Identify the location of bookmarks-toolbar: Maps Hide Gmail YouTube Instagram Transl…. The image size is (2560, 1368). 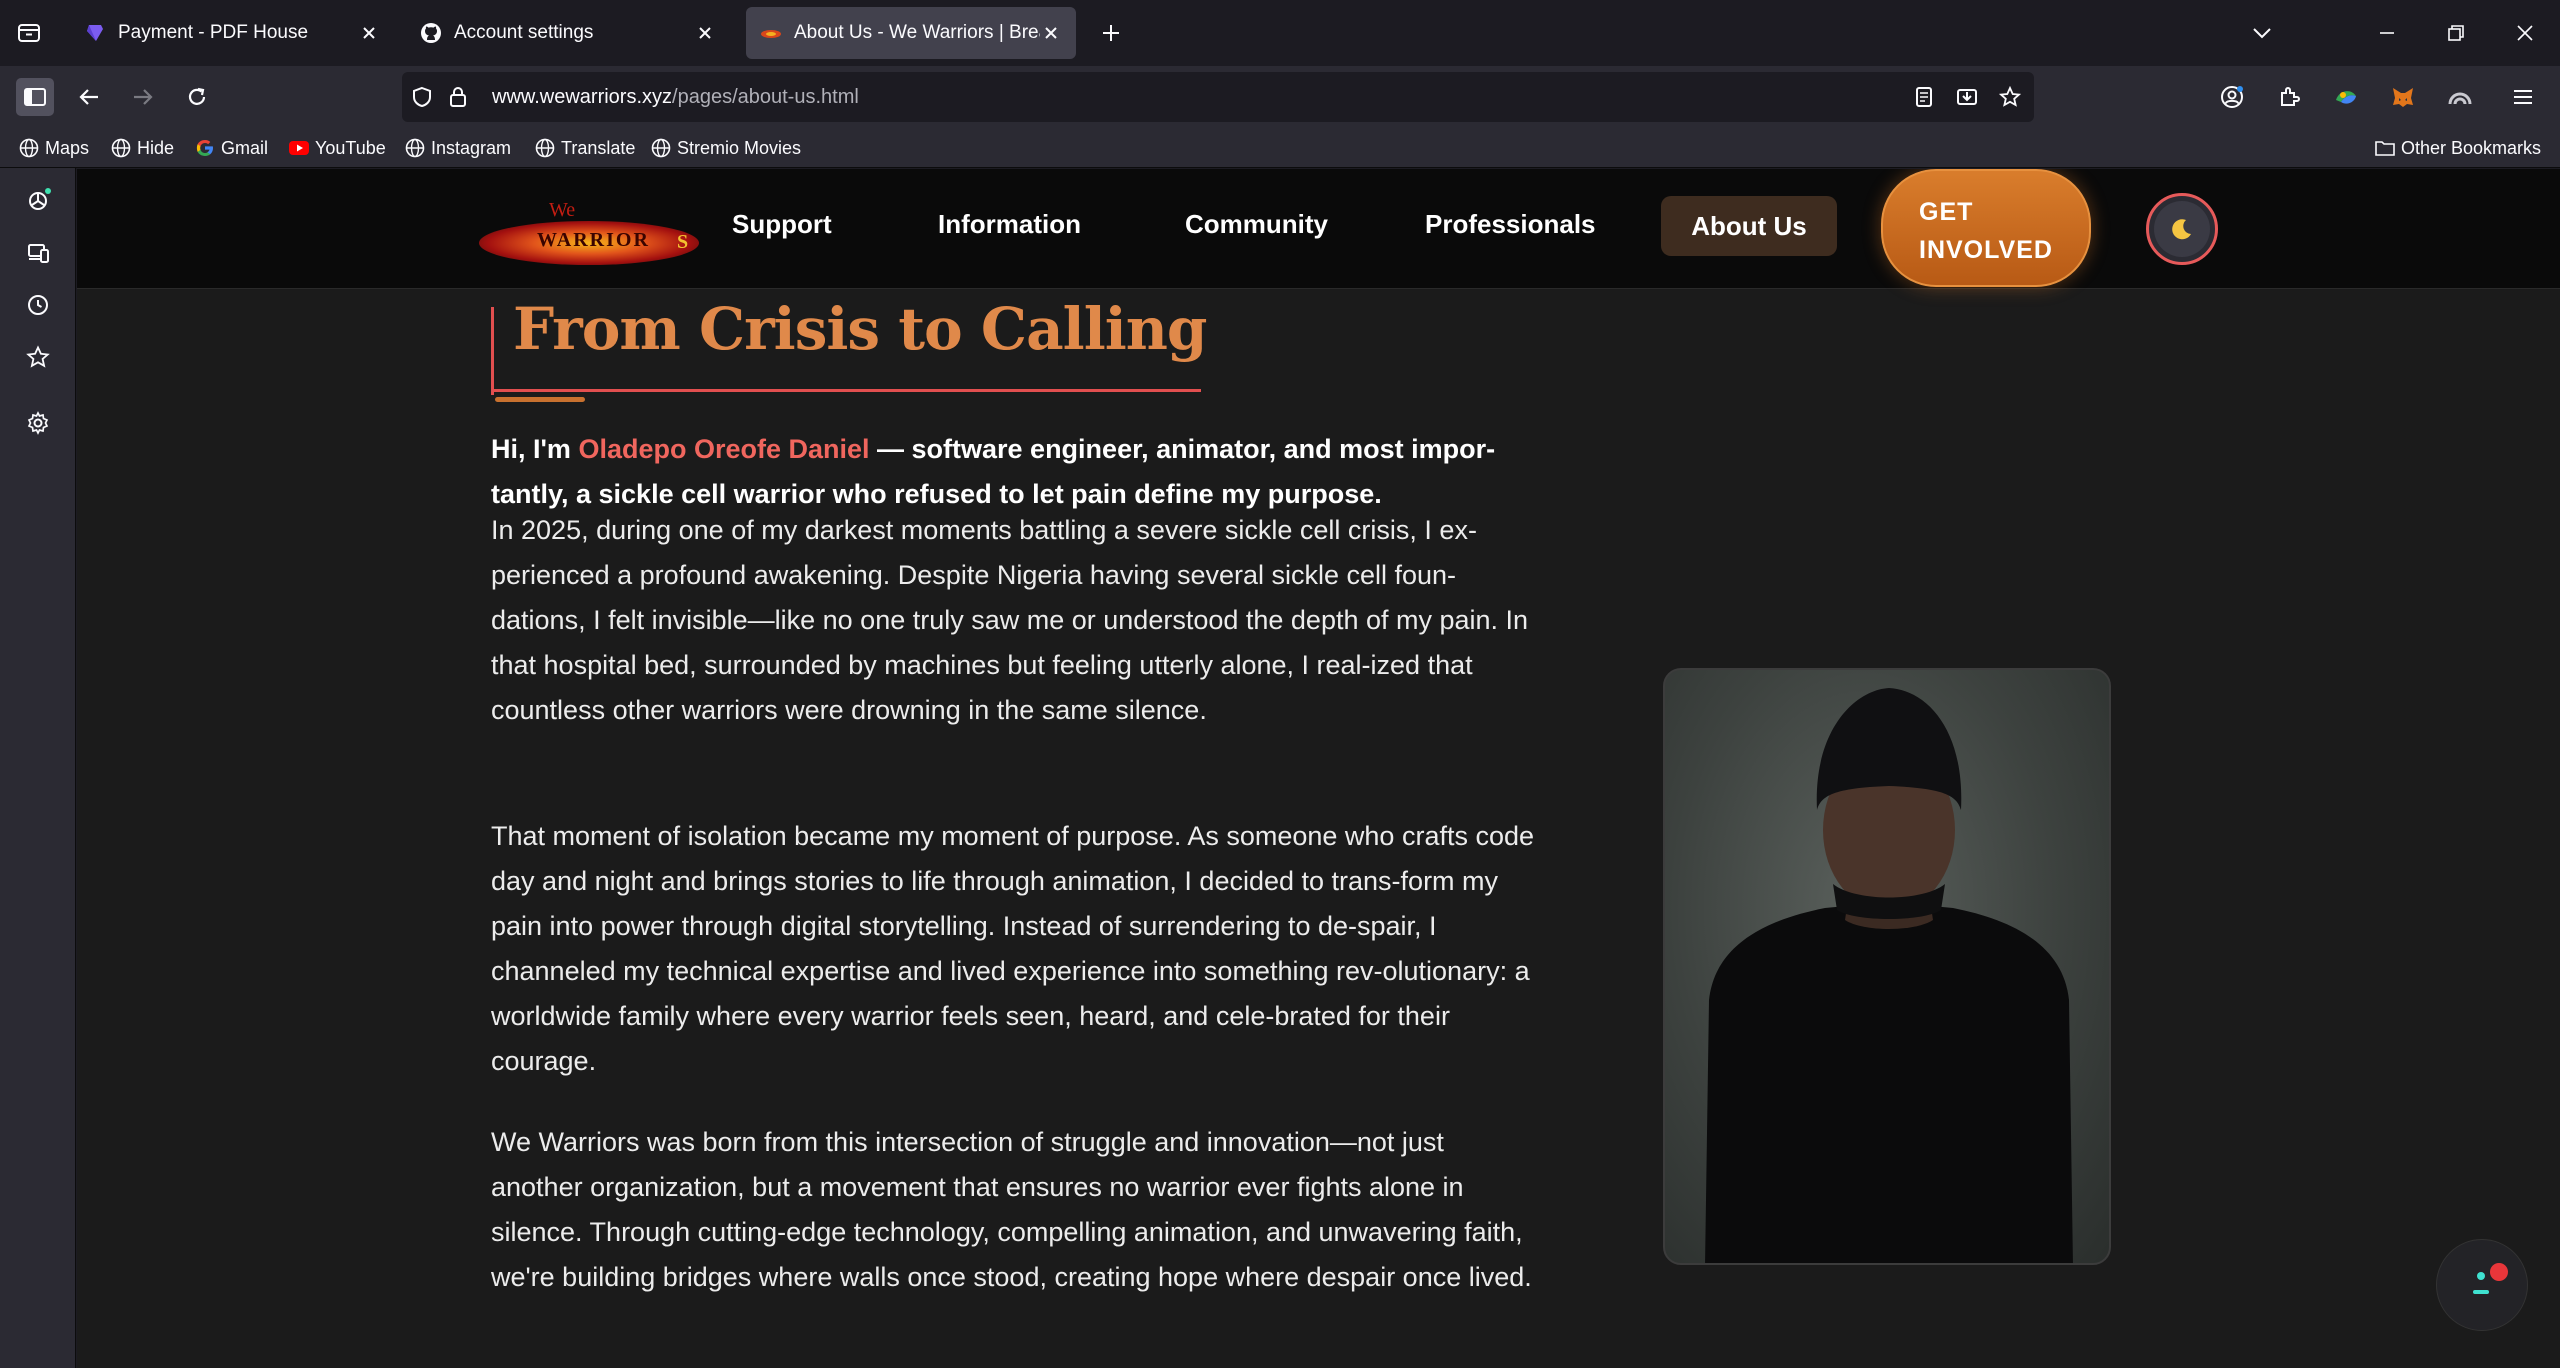
(1280, 148).